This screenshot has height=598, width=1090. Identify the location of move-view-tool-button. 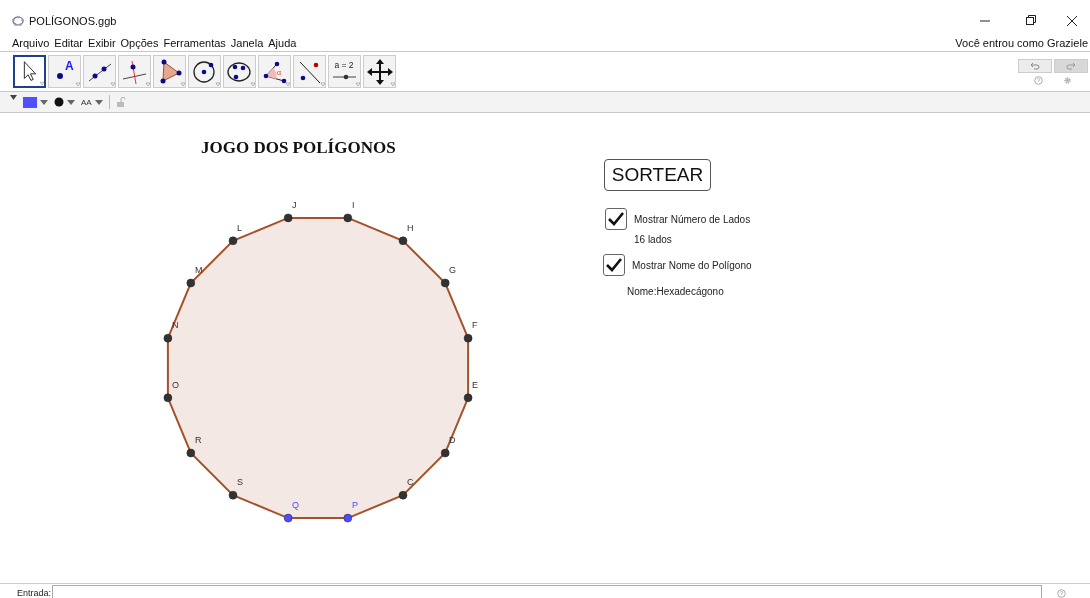
(379, 71).